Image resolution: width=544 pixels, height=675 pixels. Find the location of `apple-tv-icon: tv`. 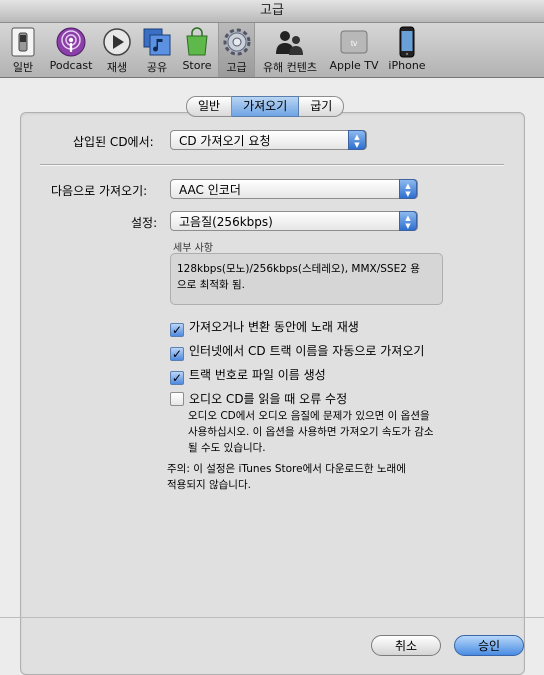

apple-tv-icon: tv is located at coordinates (354, 42).